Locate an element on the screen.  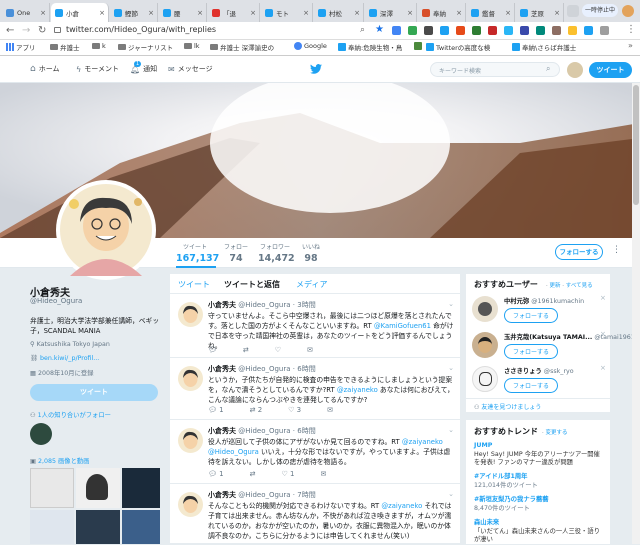
more-icon: » is located at coordinates (630, 45).